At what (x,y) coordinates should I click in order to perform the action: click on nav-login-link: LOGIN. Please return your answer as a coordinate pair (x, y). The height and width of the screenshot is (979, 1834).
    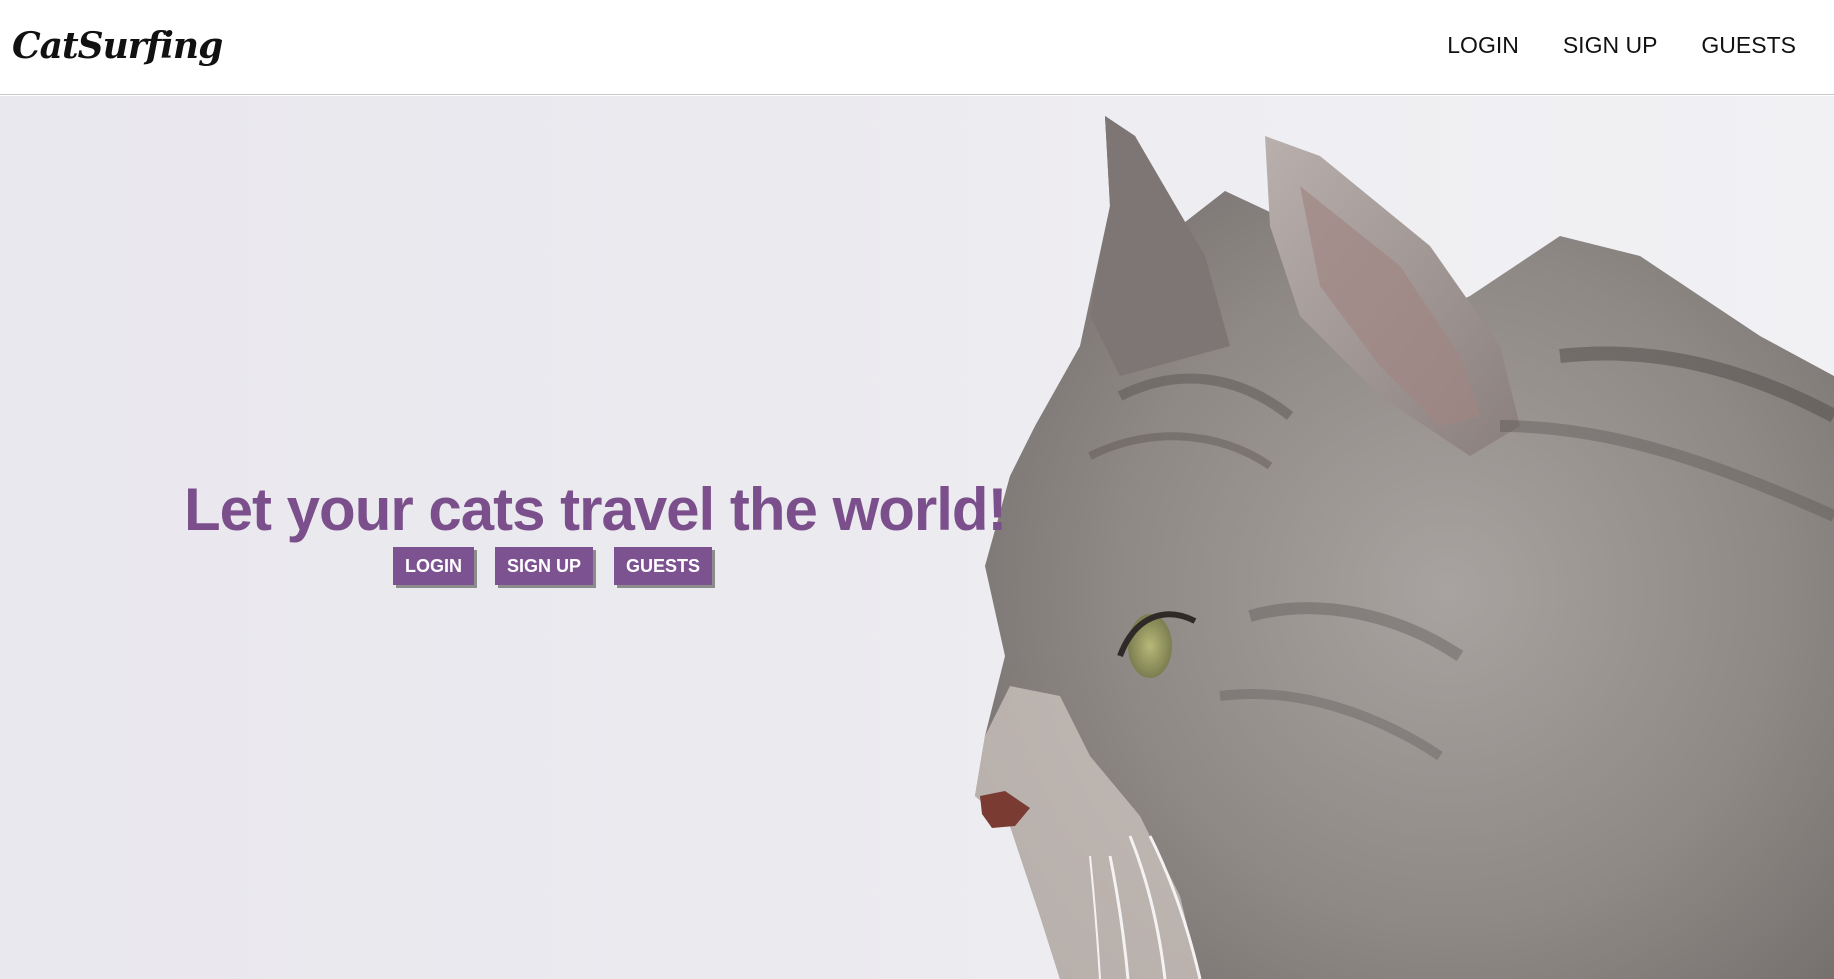
    Looking at the image, I should click on (1483, 45).